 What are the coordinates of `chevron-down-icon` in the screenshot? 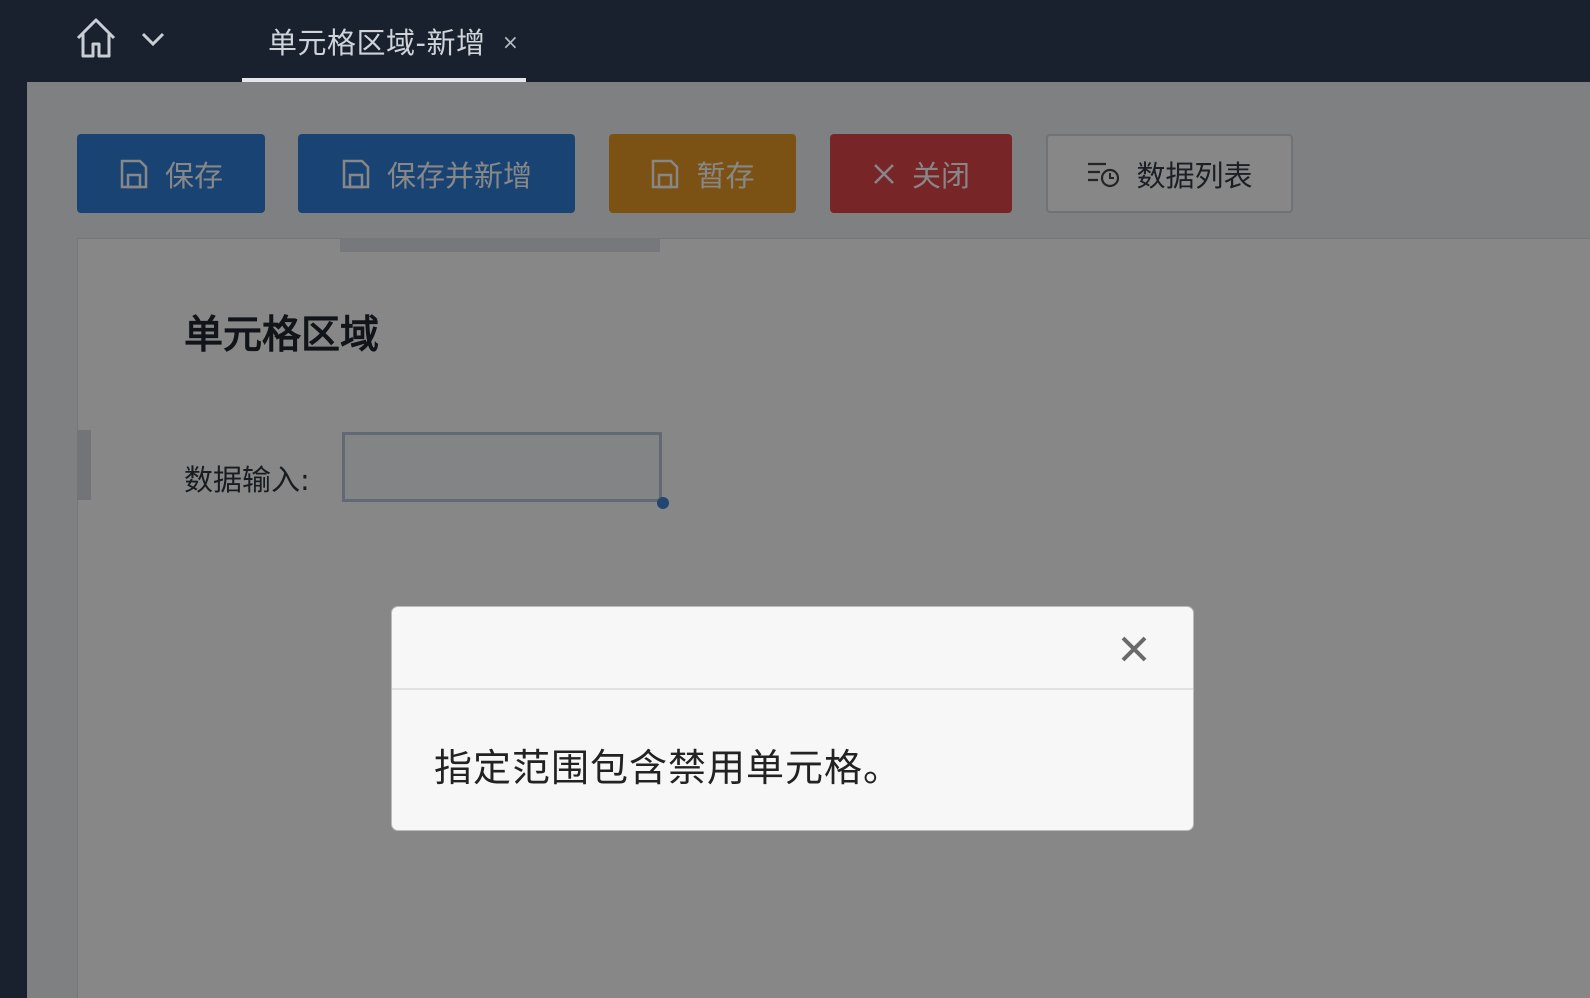 It's located at (153, 39).